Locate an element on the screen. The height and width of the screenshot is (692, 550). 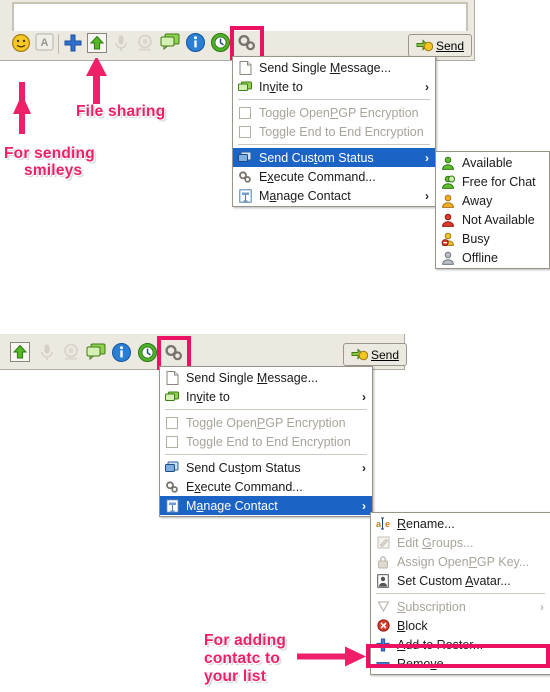
menu-item-status-free-for-chat: Free for Chat is located at coordinates (492, 181).